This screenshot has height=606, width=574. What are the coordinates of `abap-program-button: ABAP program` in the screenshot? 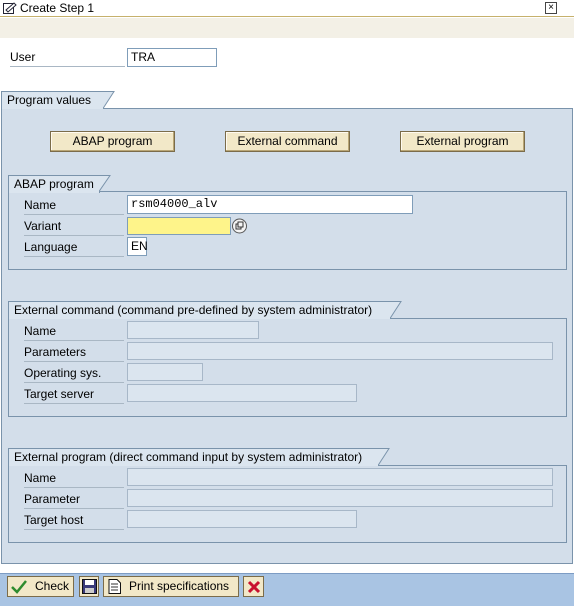 It's located at (112, 141).